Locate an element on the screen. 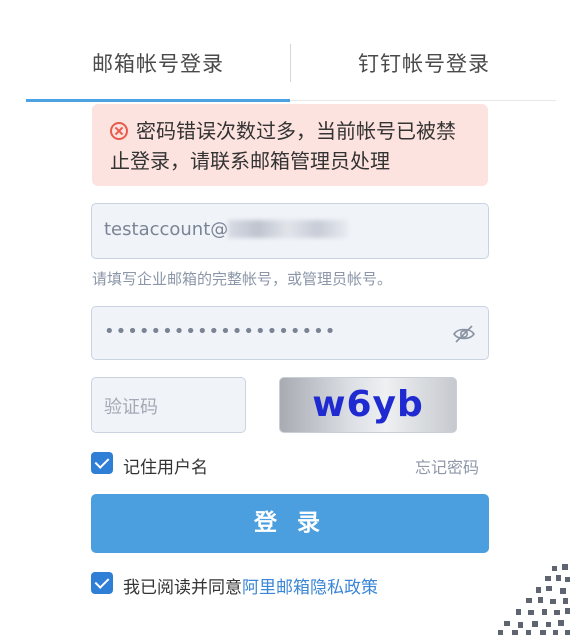 This screenshot has height=635, width=571. tab-active-indicator is located at coordinates (158, 100).